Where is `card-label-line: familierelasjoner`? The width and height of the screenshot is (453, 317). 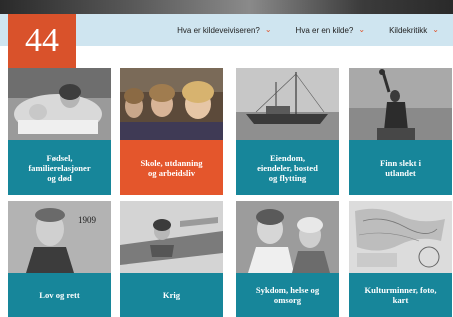
card-label-line: familierelasjoner is located at coordinates (59, 167).